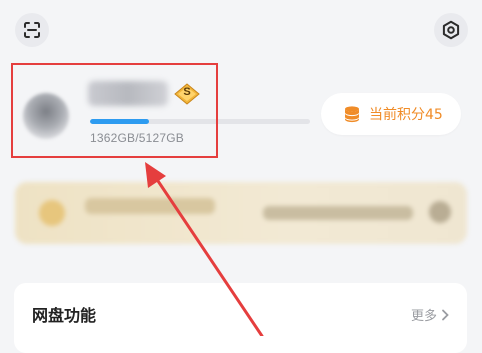 Image resolution: width=482 pixels, height=353 pixels. I want to click on scan-icon, so click(32, 30).